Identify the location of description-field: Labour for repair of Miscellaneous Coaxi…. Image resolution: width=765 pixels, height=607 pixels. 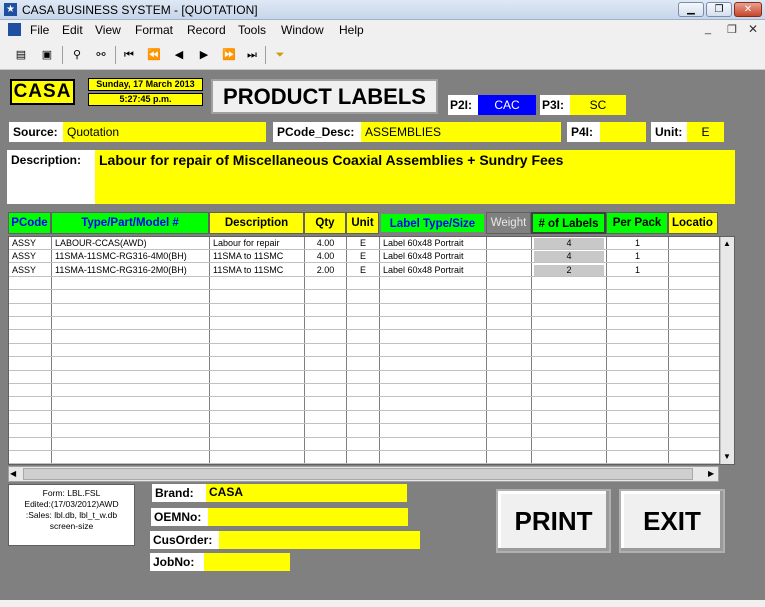
(415, 177).